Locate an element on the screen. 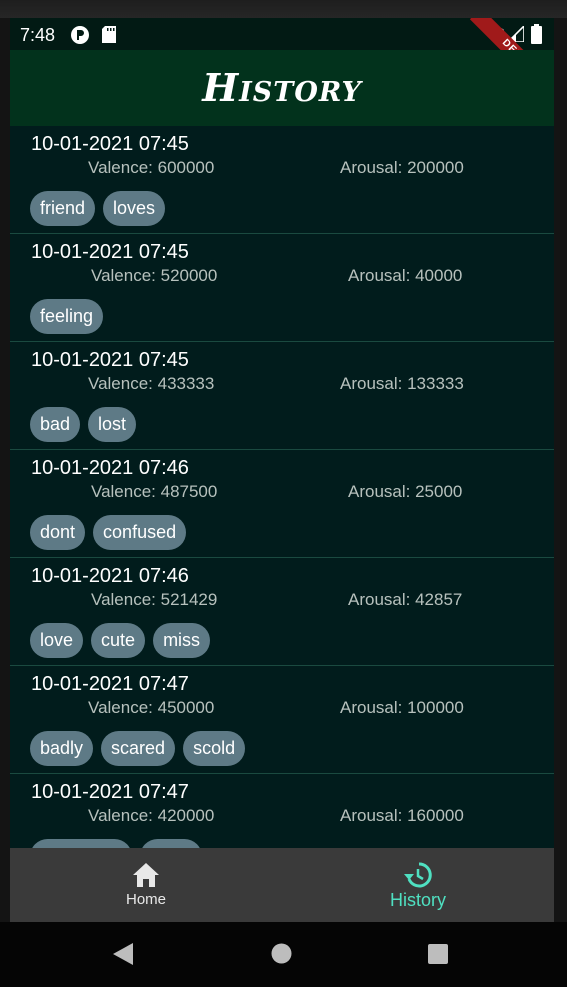 The image size is (567, 987). entry-valence: Valence: 600000 is located at coordinates (151, 167).